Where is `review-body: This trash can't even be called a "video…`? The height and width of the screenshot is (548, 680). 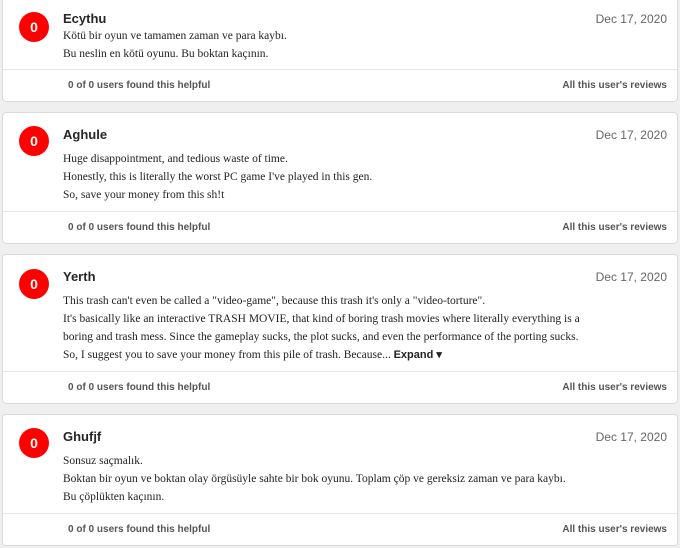
review-body: This trash can't even be called a "video… is located at coordinates (364, 328).